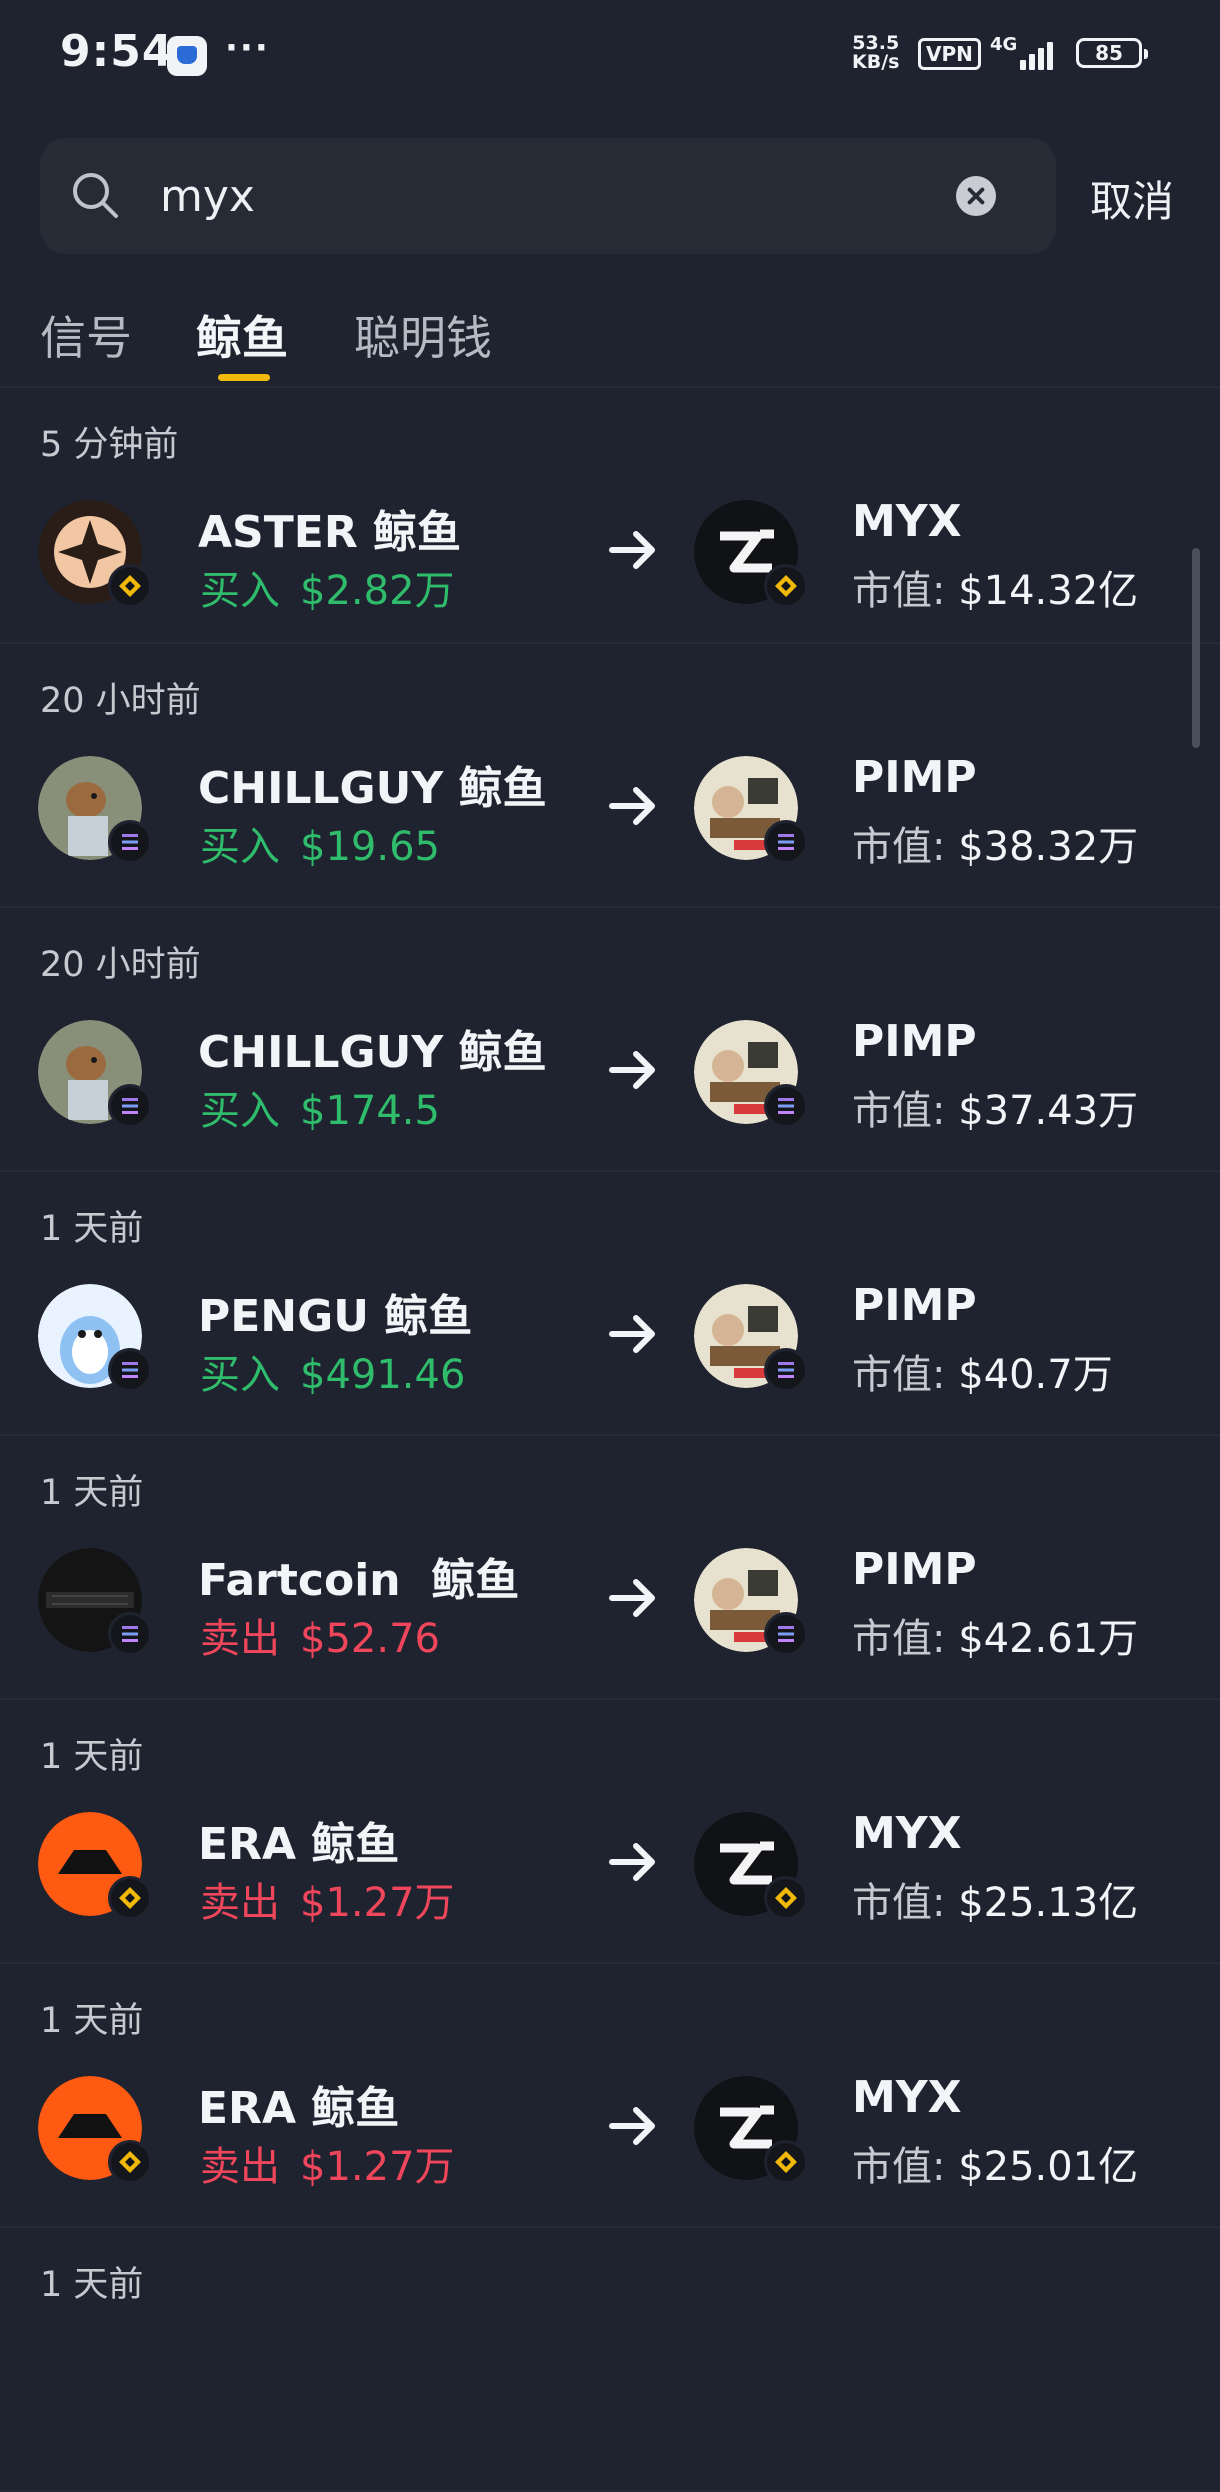 The width and height of the screenshot is (1220, 2492). What do you see at coordinates (1004, 44) in the screenshot?
I see `network-type: 4G` at bounding box center [1004, 44].